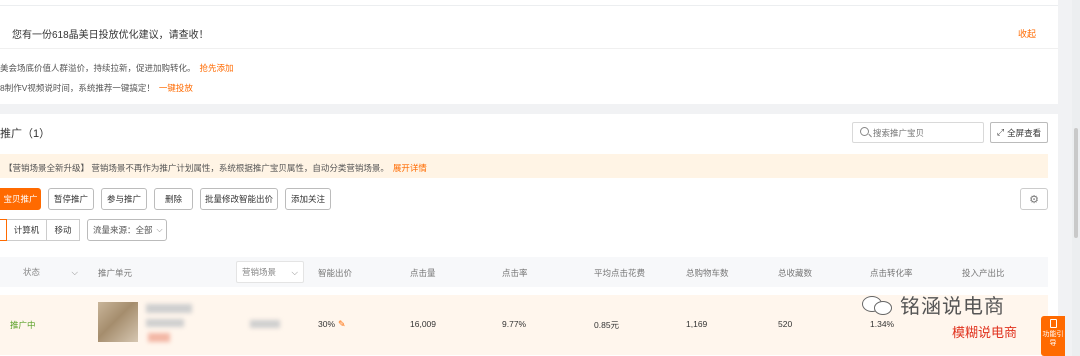 This screenshot has height=356, width=1080. What do you see at coordinates (952, 306) in the screenshot?
I see `watermark-name: 铭涵说电商` at bounding box center [952, 306].